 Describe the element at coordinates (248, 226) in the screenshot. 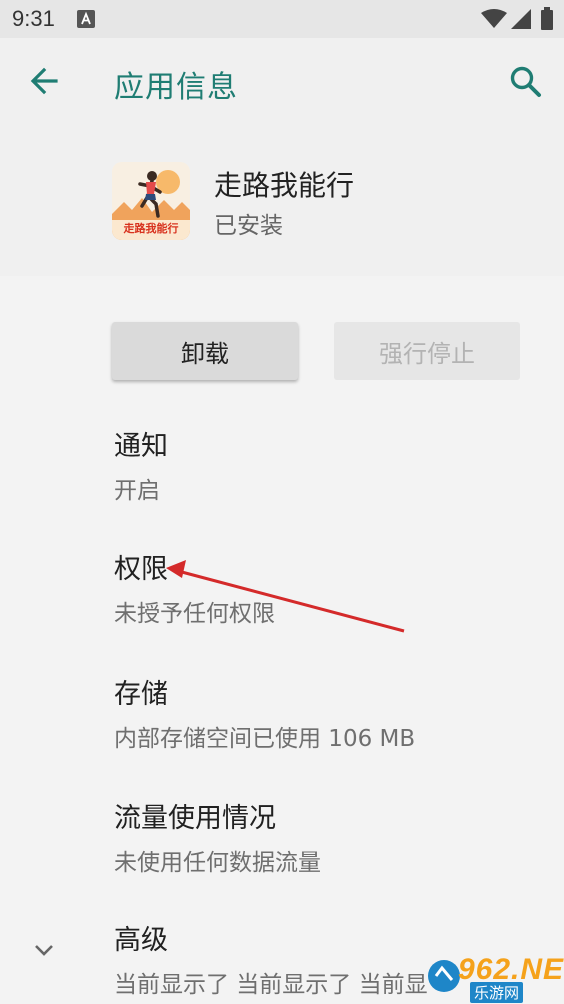

I see `app-install-status: 已安装` at that location.